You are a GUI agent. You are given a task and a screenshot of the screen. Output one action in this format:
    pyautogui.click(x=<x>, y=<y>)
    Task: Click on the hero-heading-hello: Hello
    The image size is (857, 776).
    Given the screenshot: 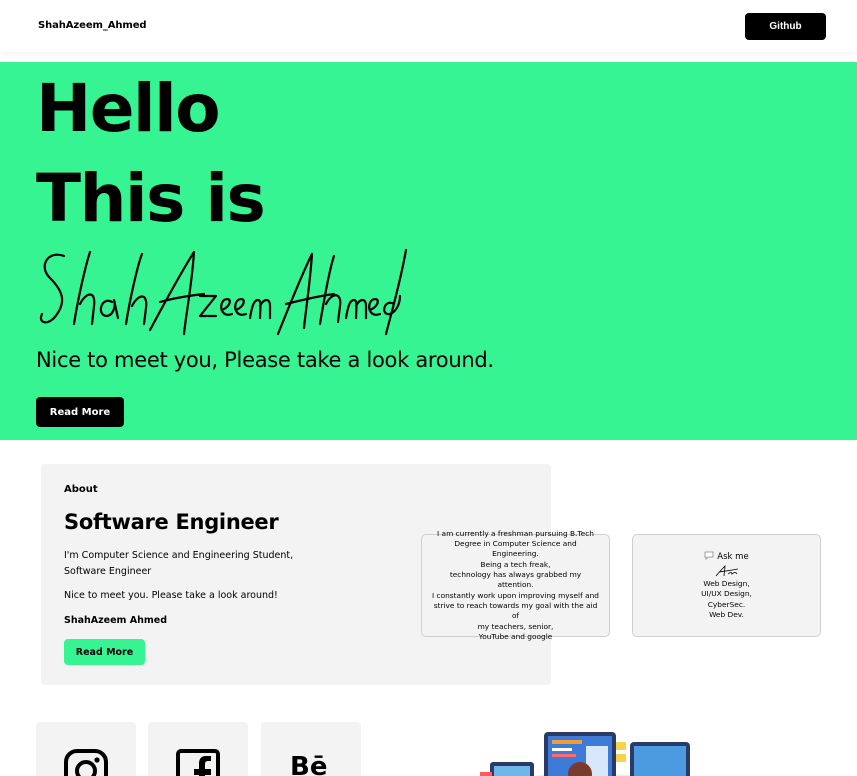 What is the action you would take?
    pyautogui.click(x=128, y=108)
    